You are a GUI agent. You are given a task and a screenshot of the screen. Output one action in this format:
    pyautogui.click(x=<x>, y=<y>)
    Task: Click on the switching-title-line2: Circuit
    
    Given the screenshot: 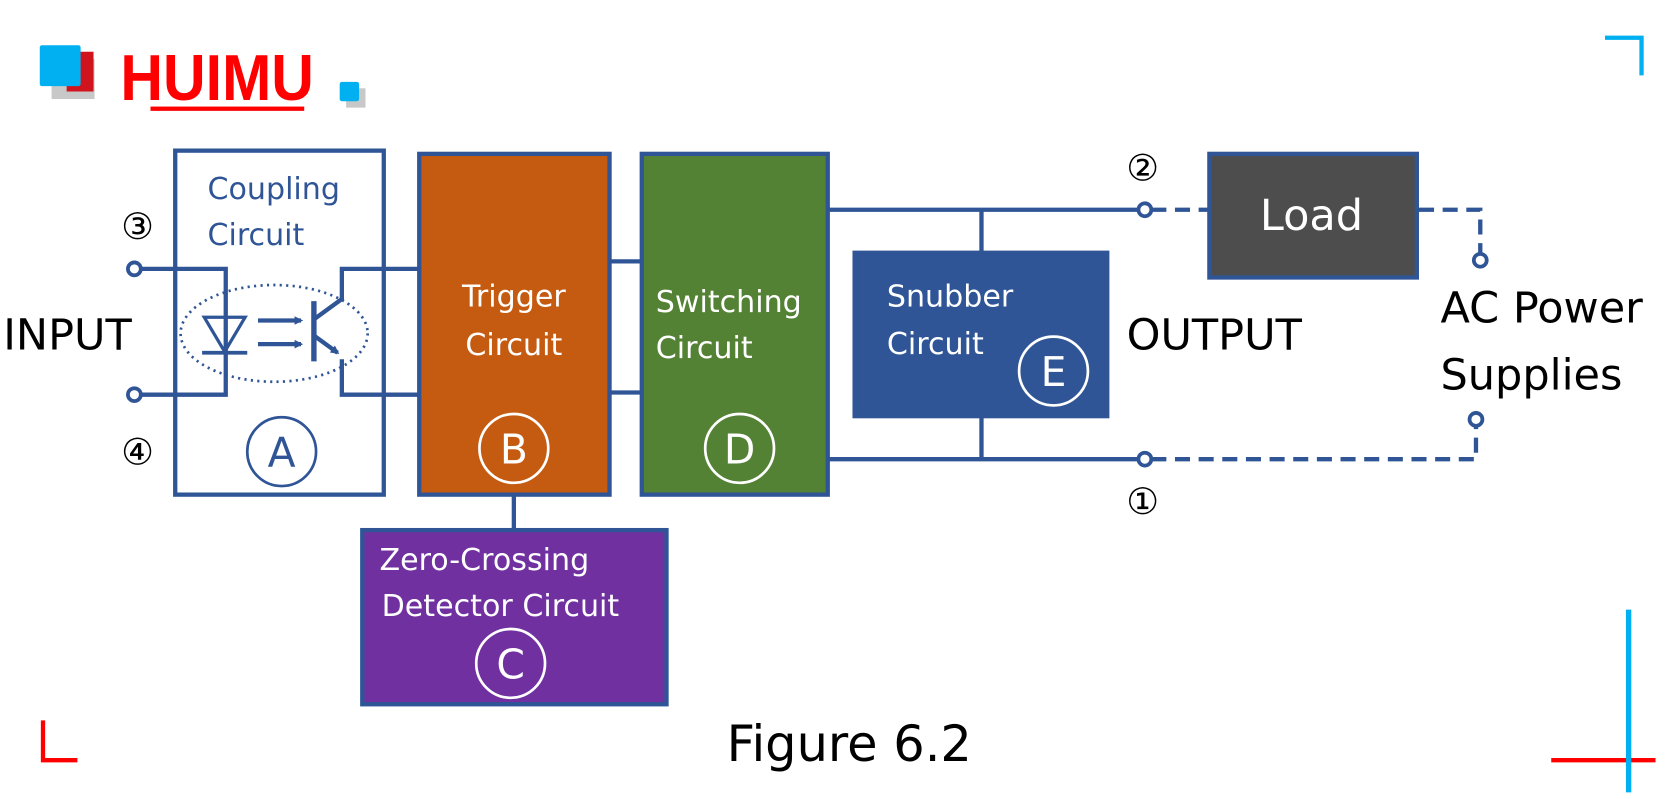 What is the action you would take?
    pyautogui.click(x=704, y=348)
    